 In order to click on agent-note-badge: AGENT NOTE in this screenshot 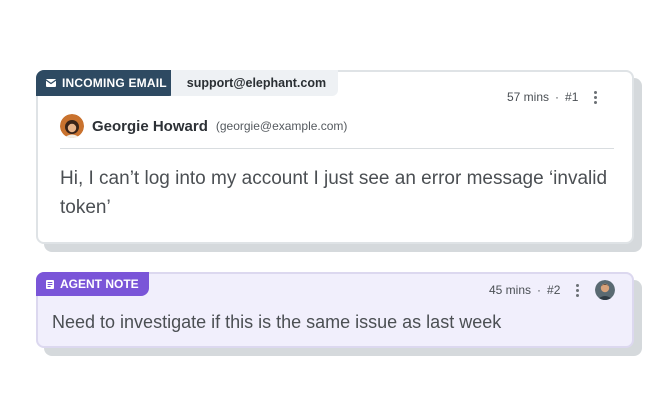, I will do `click(92, 284)`.